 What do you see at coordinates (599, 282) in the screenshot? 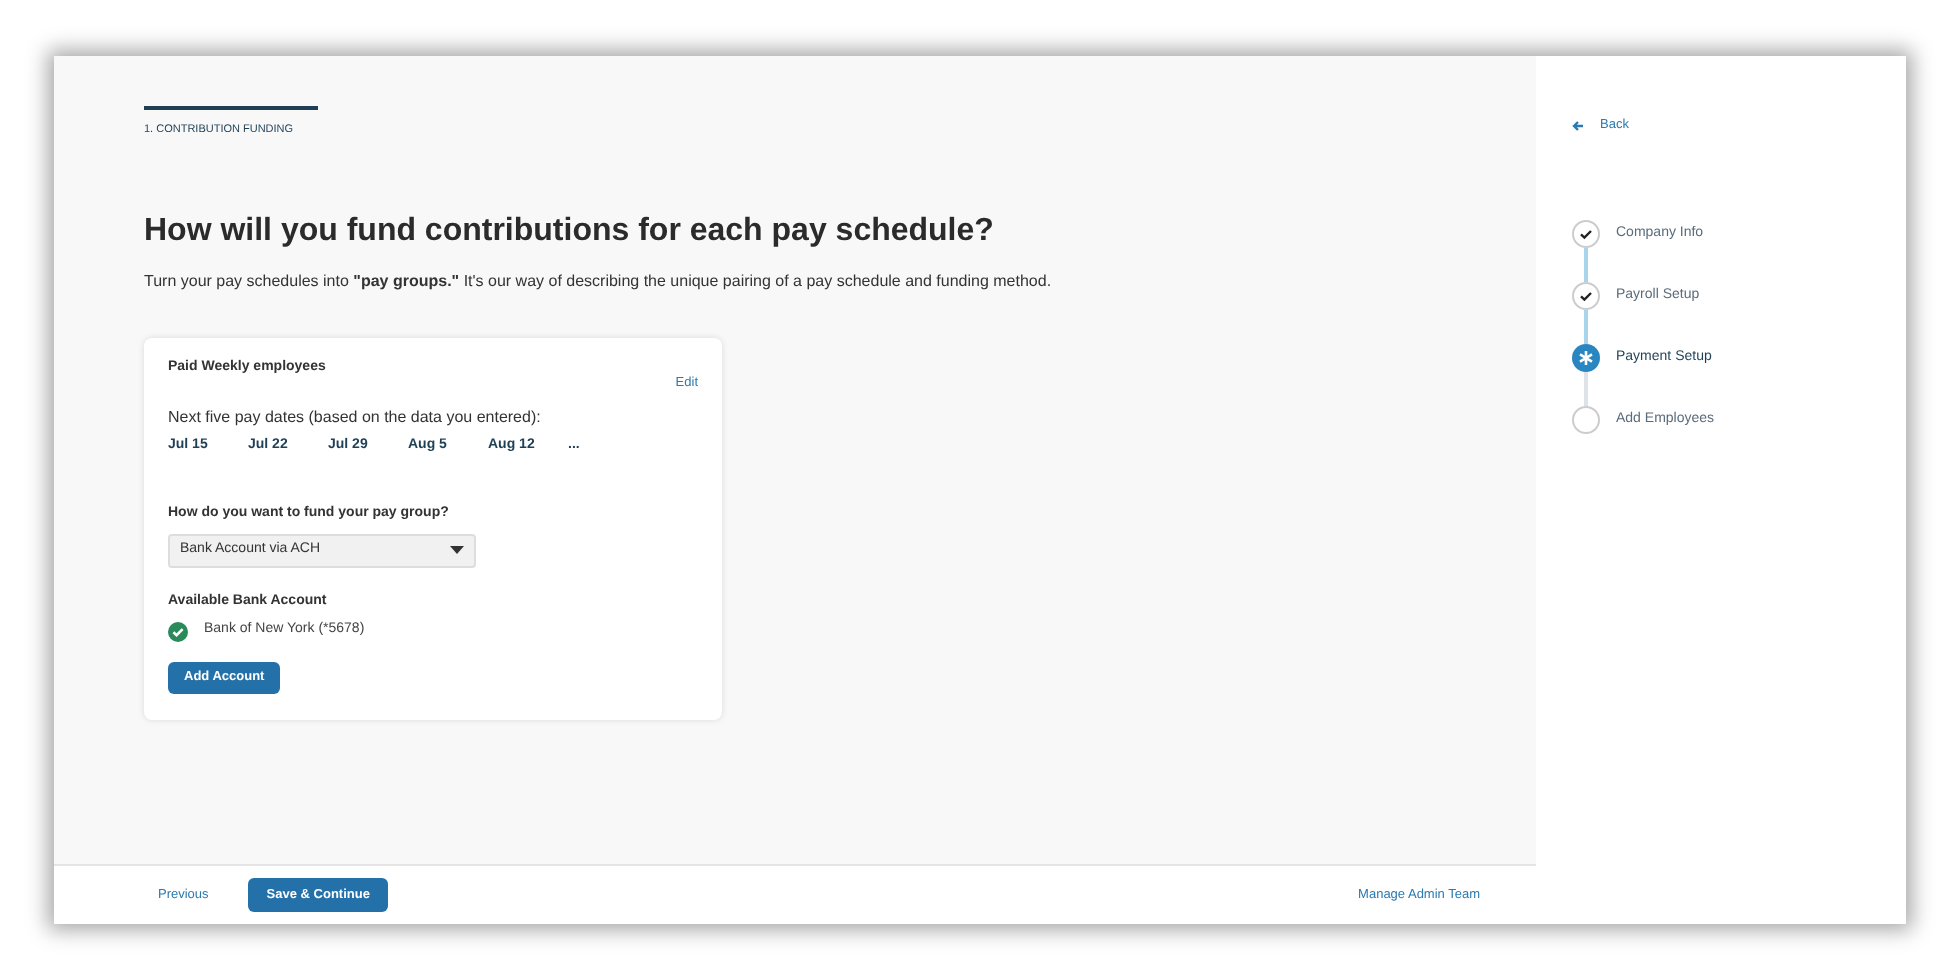
I see `intro-text: Turn your pay schedules into "pay groups." It's our way of describing the unique pairing of a pay schedule and funding method.` at bounding box center [599, 282].